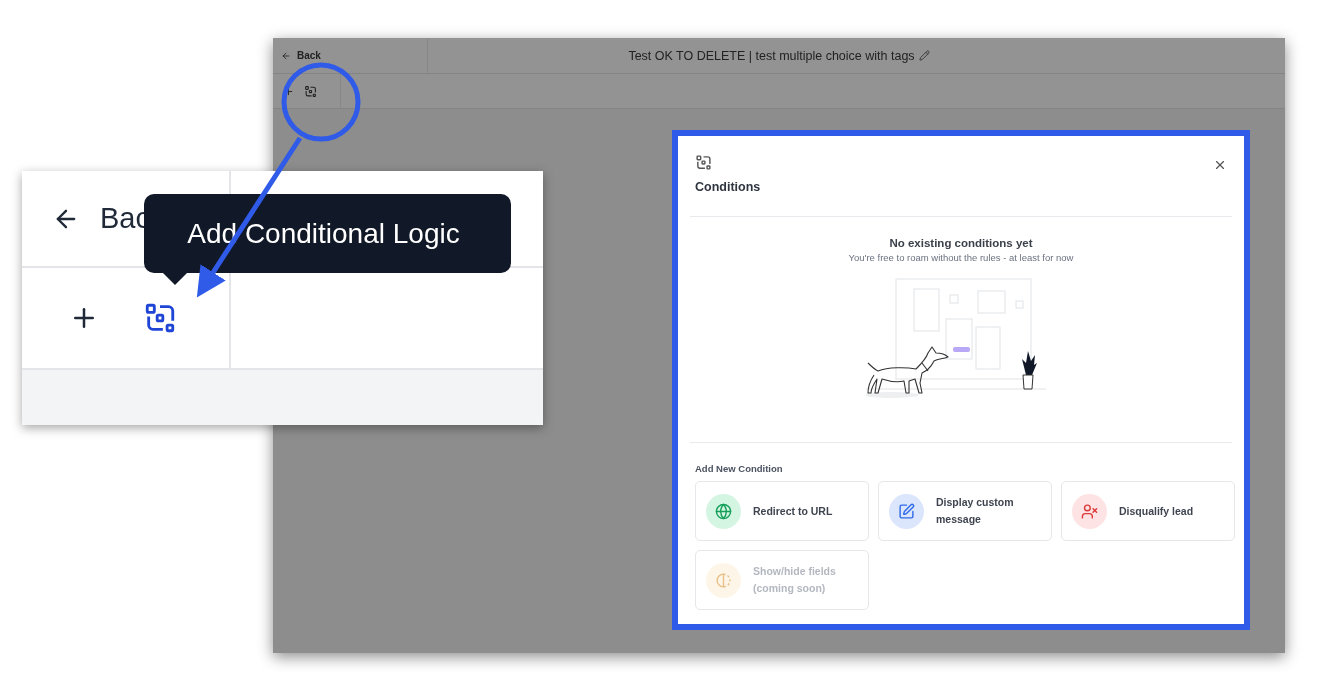 This screenshot has width=1317, height=673. What do you see at coordinates (286, 55) in the screenshot?
I see `back-arrow-icon` at bounding box center [286, 55].